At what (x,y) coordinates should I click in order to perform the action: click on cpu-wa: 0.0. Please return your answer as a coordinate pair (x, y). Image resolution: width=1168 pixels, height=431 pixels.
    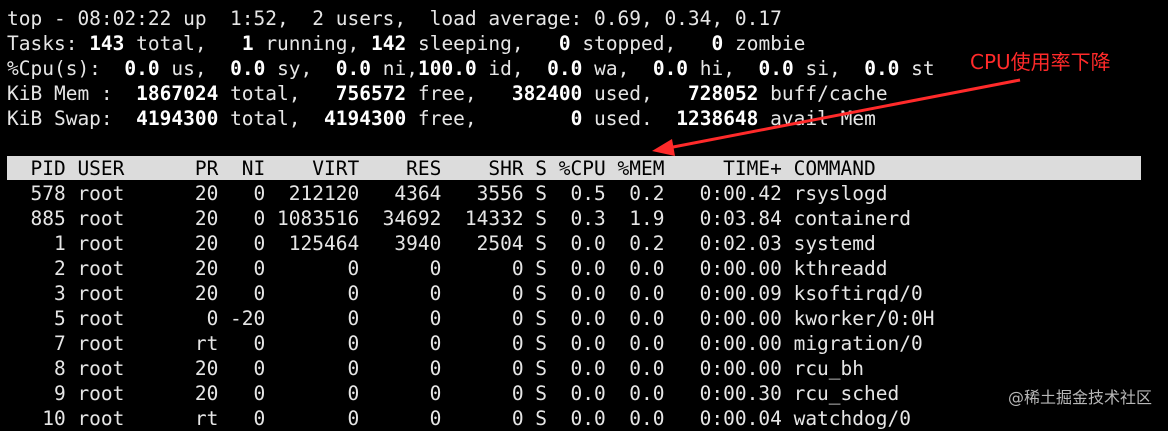
    Looking at the image, I should click on (565, 68).